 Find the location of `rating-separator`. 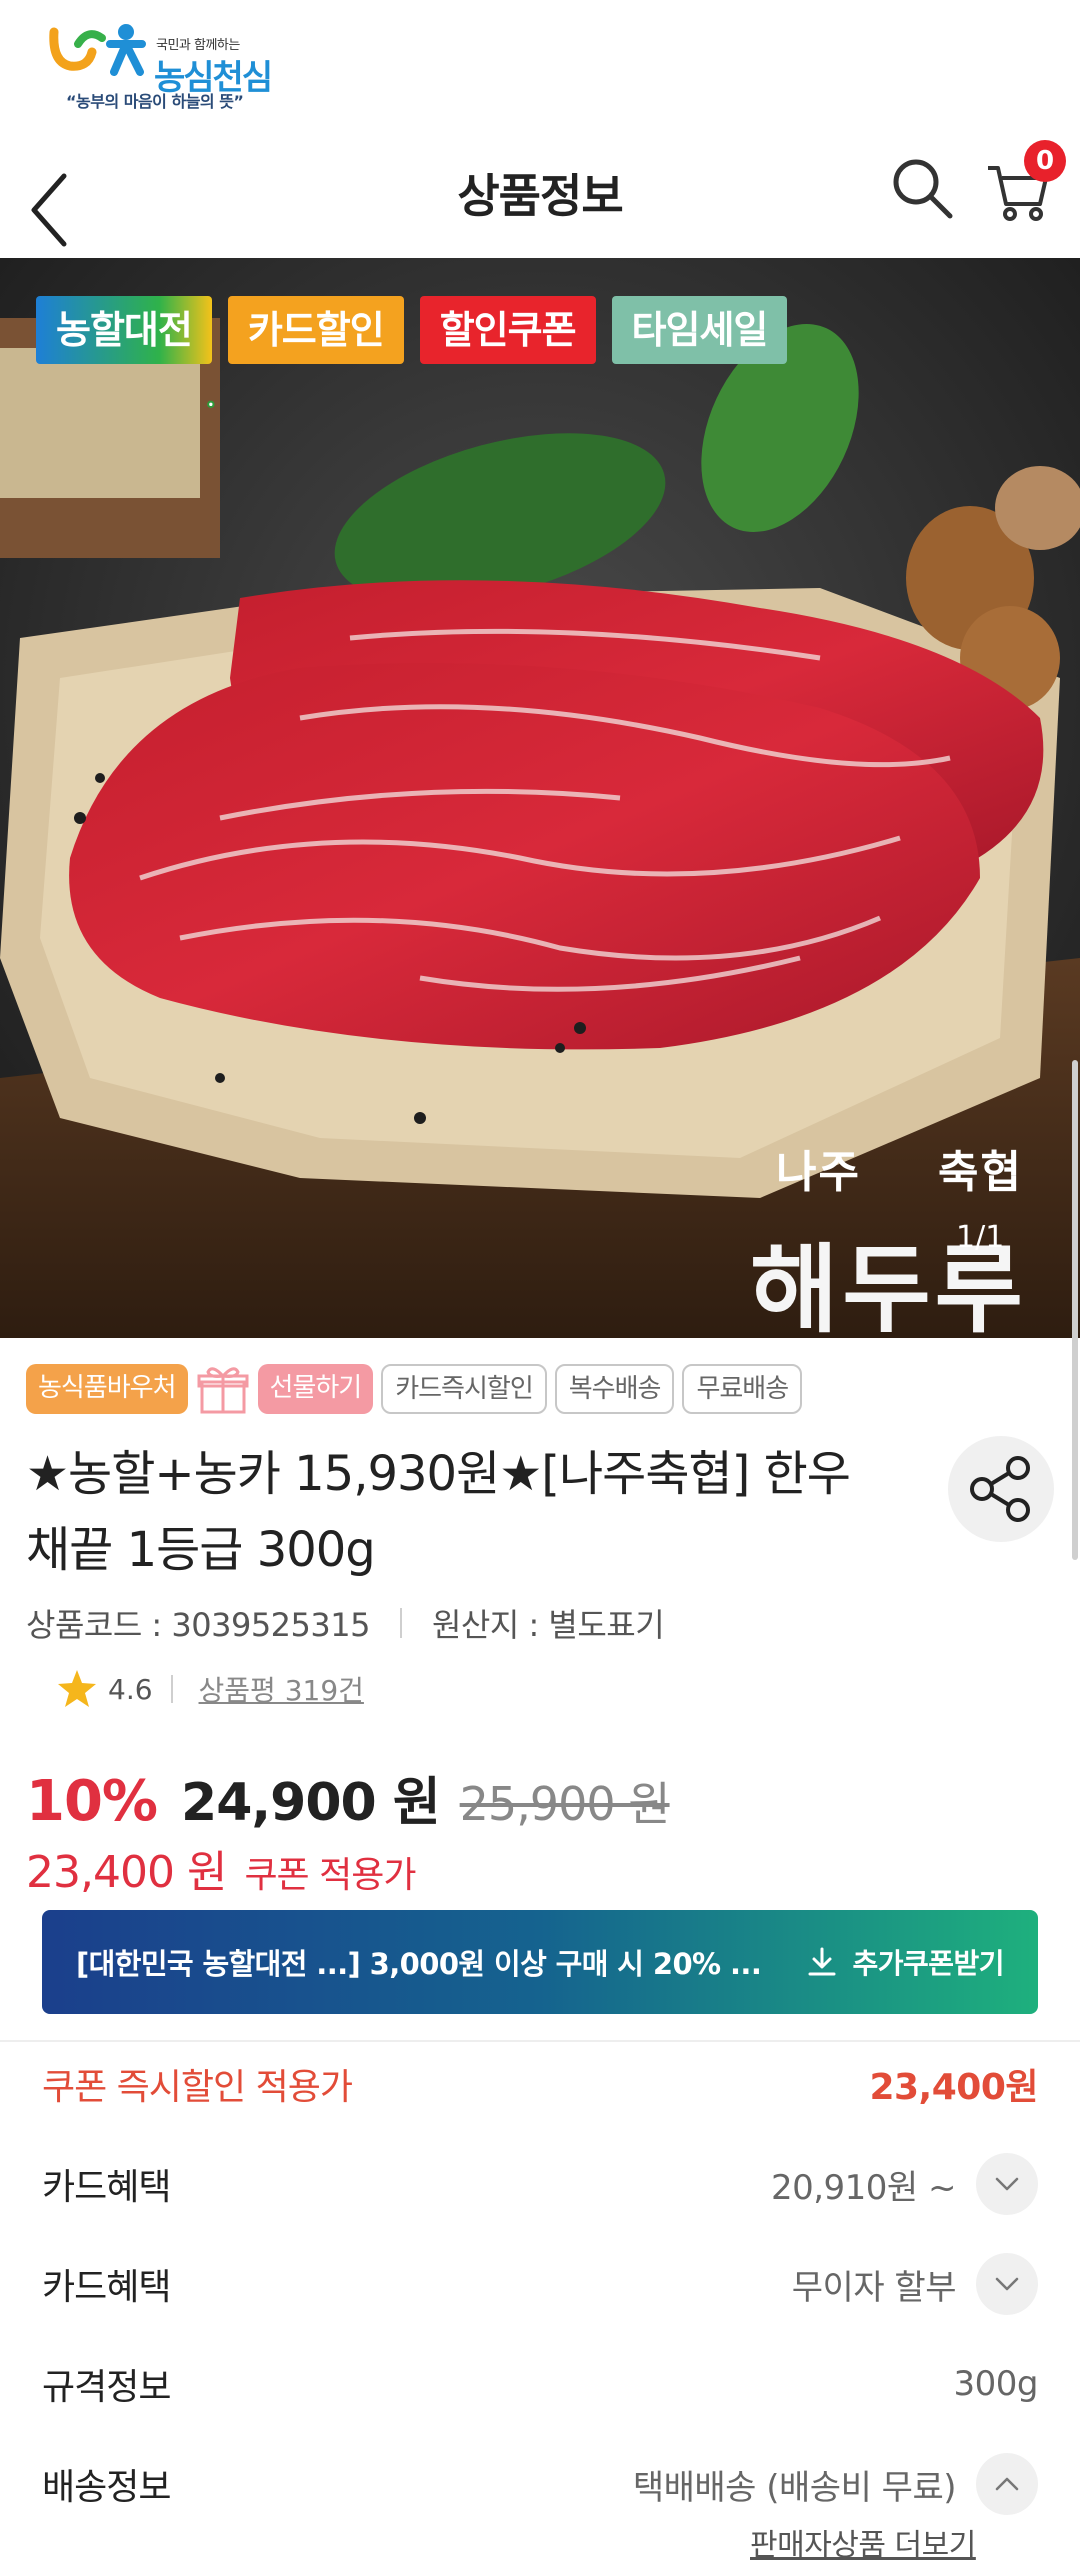

rating-separator is located at coordinates (171, 1689).